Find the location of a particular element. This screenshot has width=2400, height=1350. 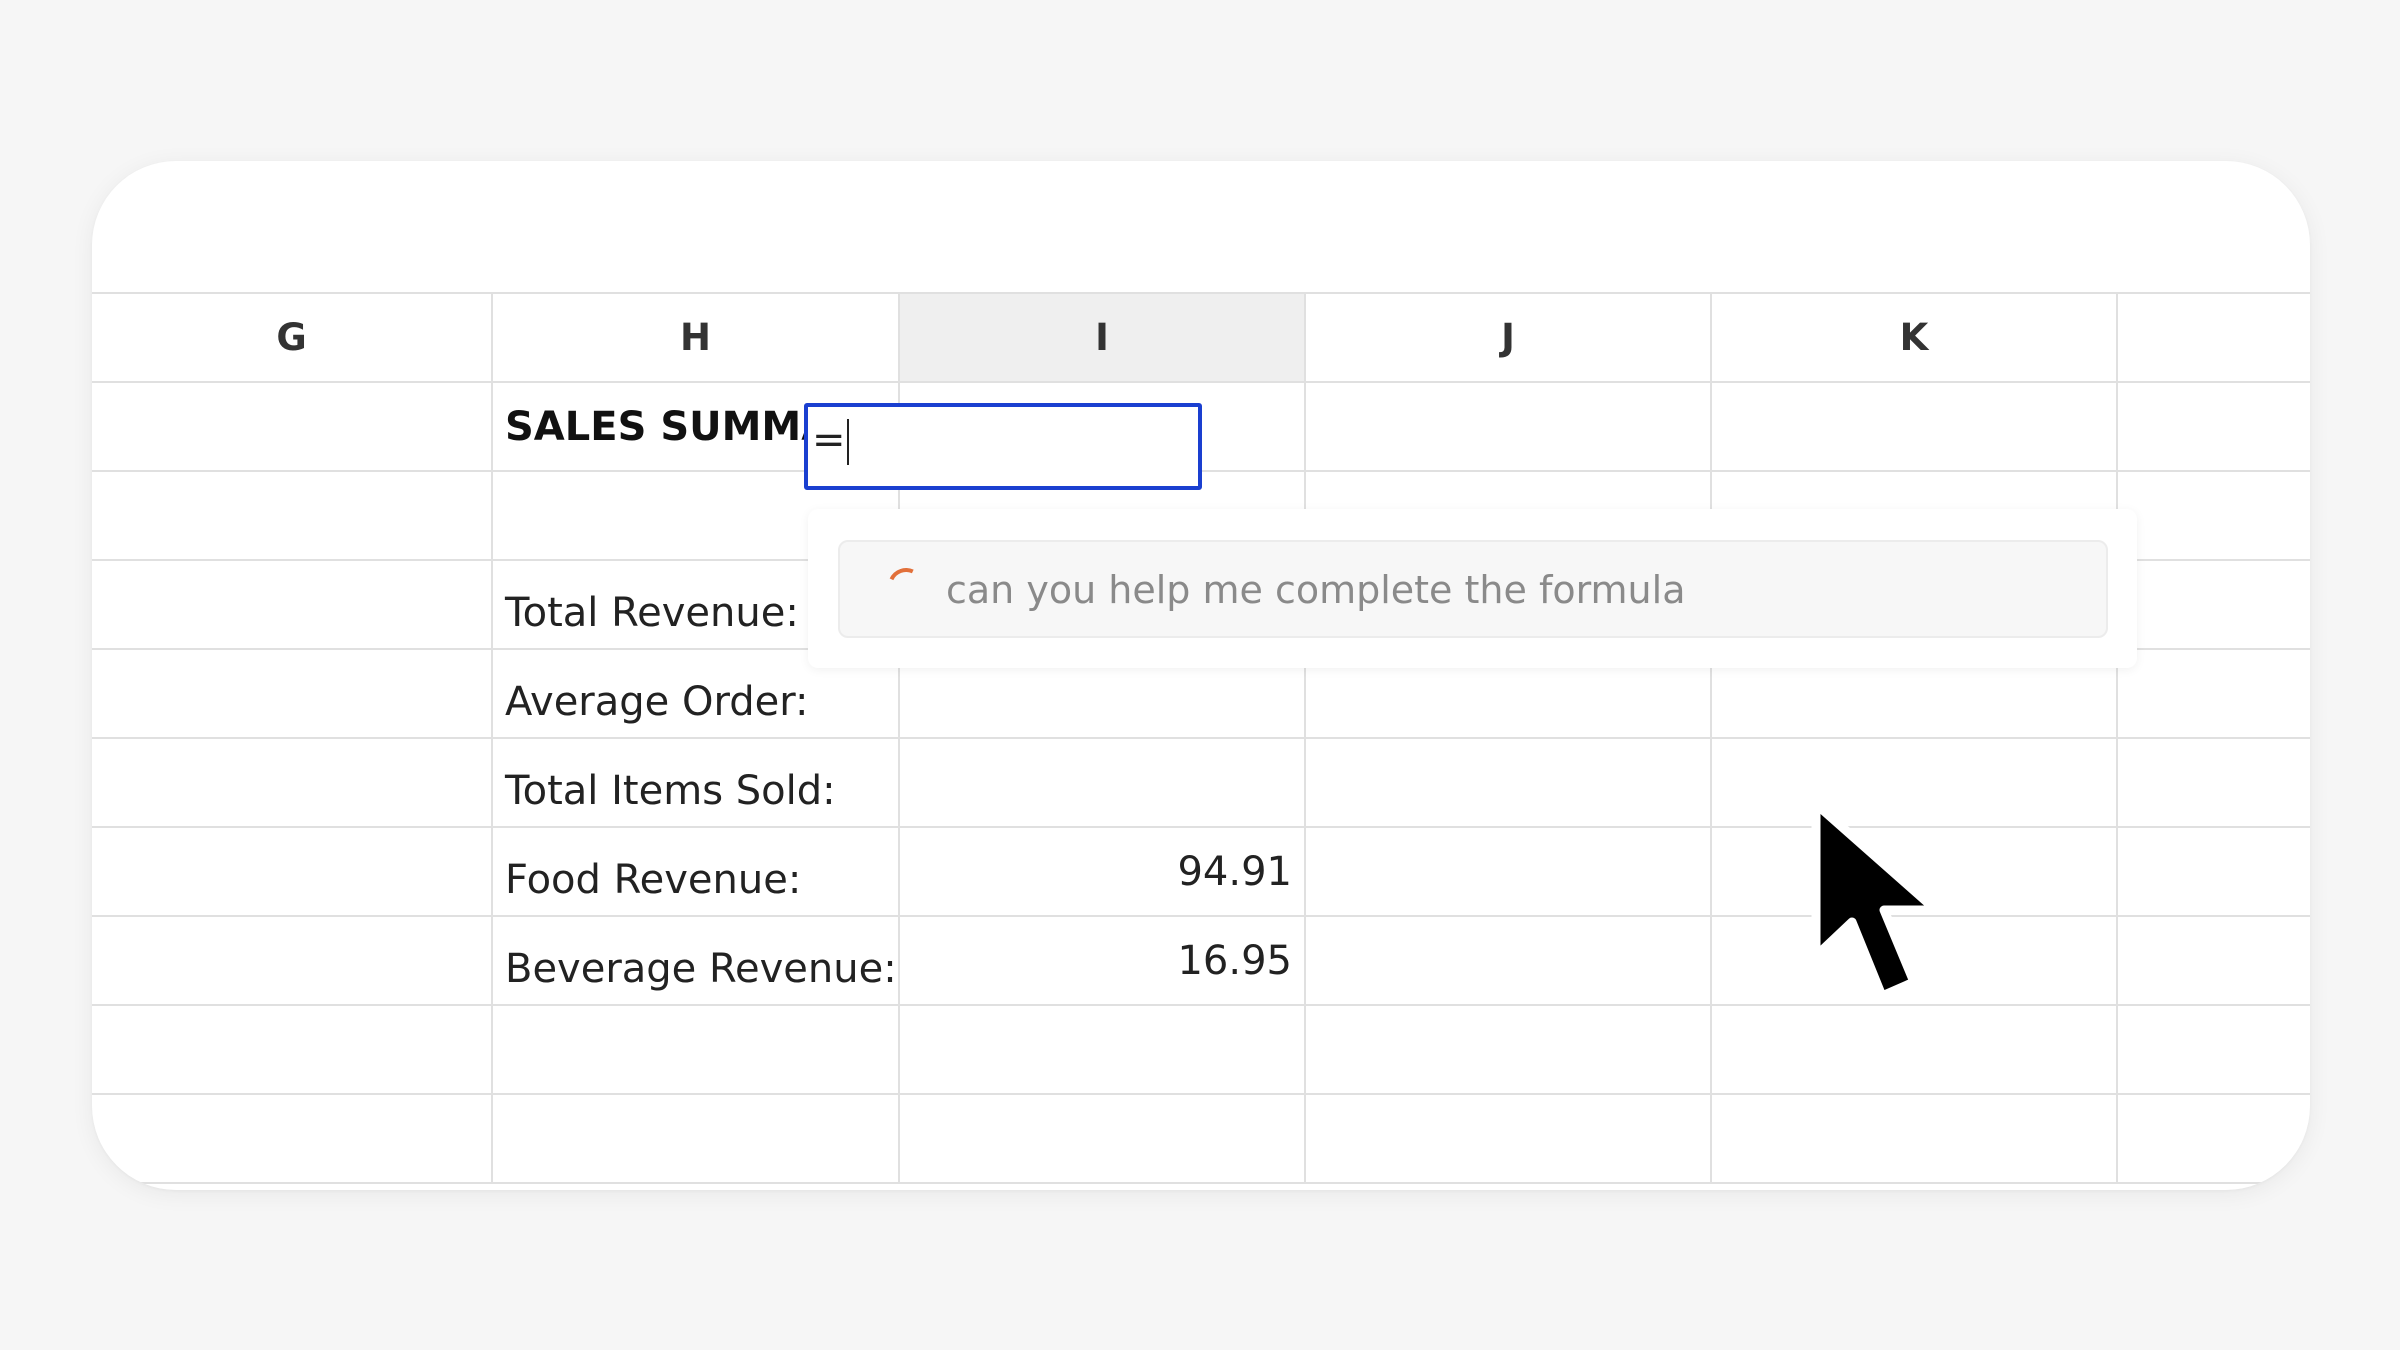

mouse-pointer-icon is located at coordinates (1876, 900).